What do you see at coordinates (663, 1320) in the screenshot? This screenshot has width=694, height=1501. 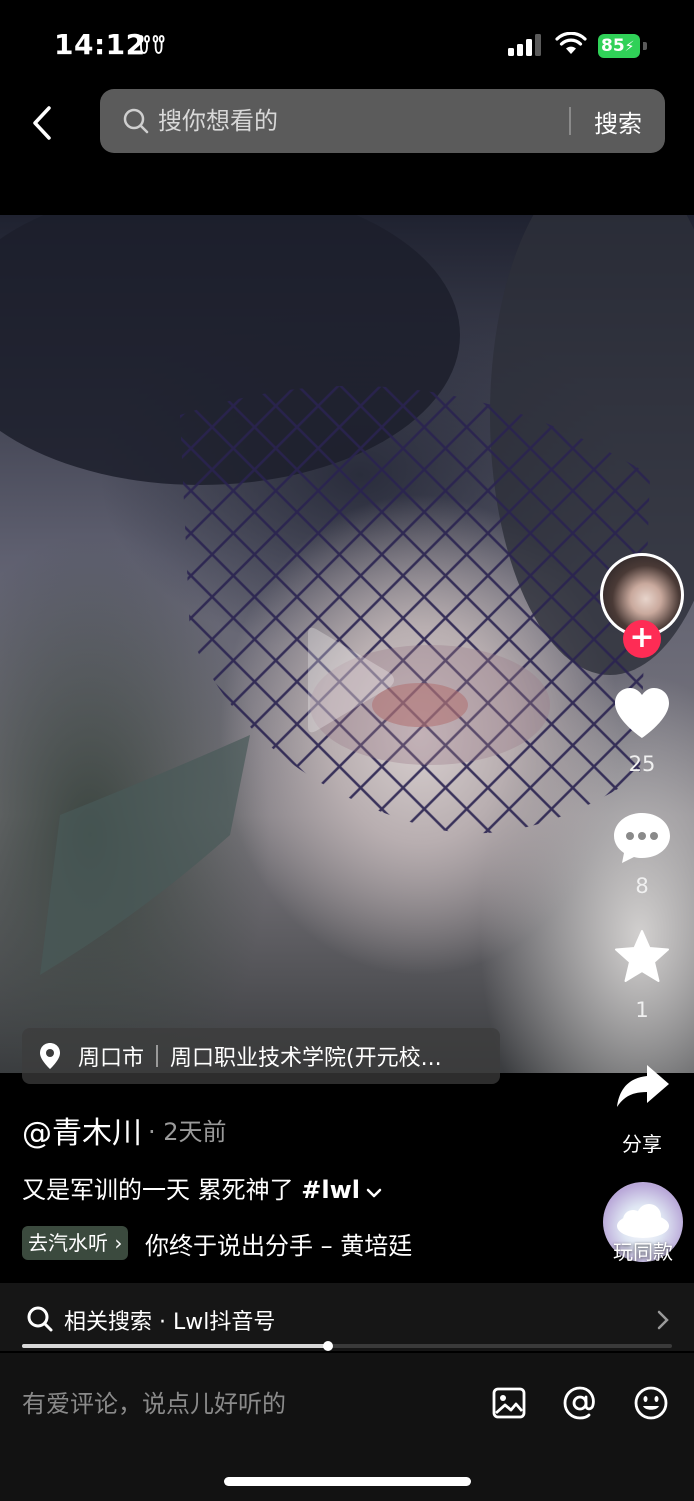 I see `chevron-right-icon` at bounding box center [663, 1320].